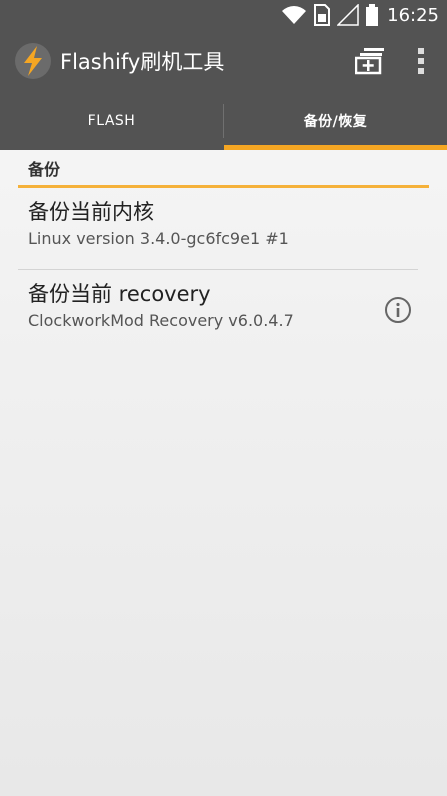  Describe the element at coordinates (322, 15) in the screenshot. I see `sim-icon` at that location.